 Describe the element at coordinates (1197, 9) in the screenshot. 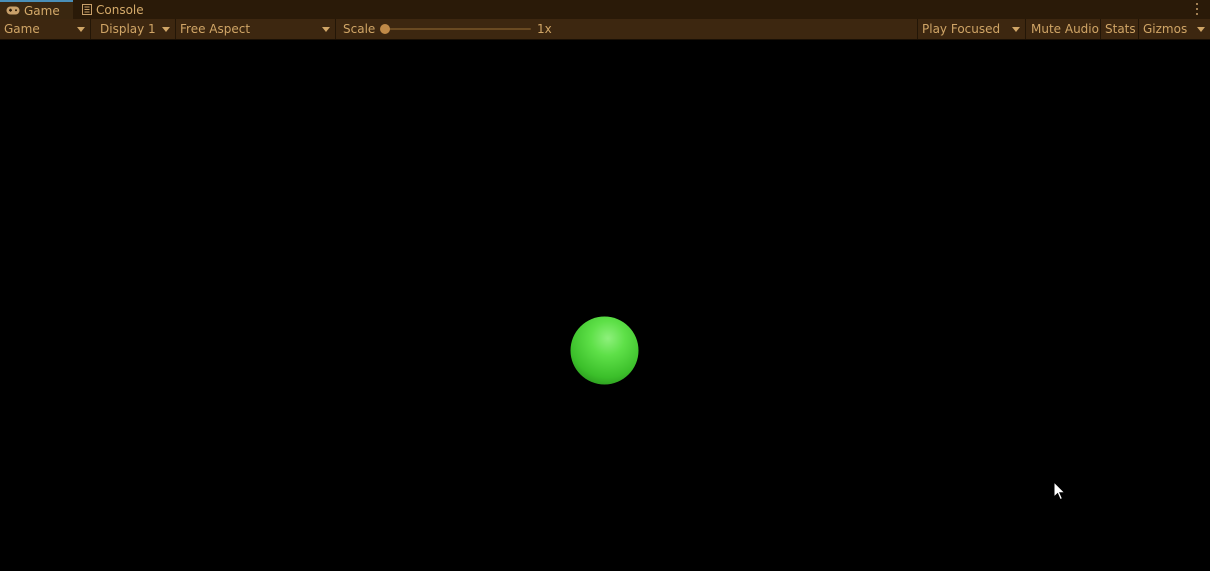

I see `kebab-menu-icon` at that location.